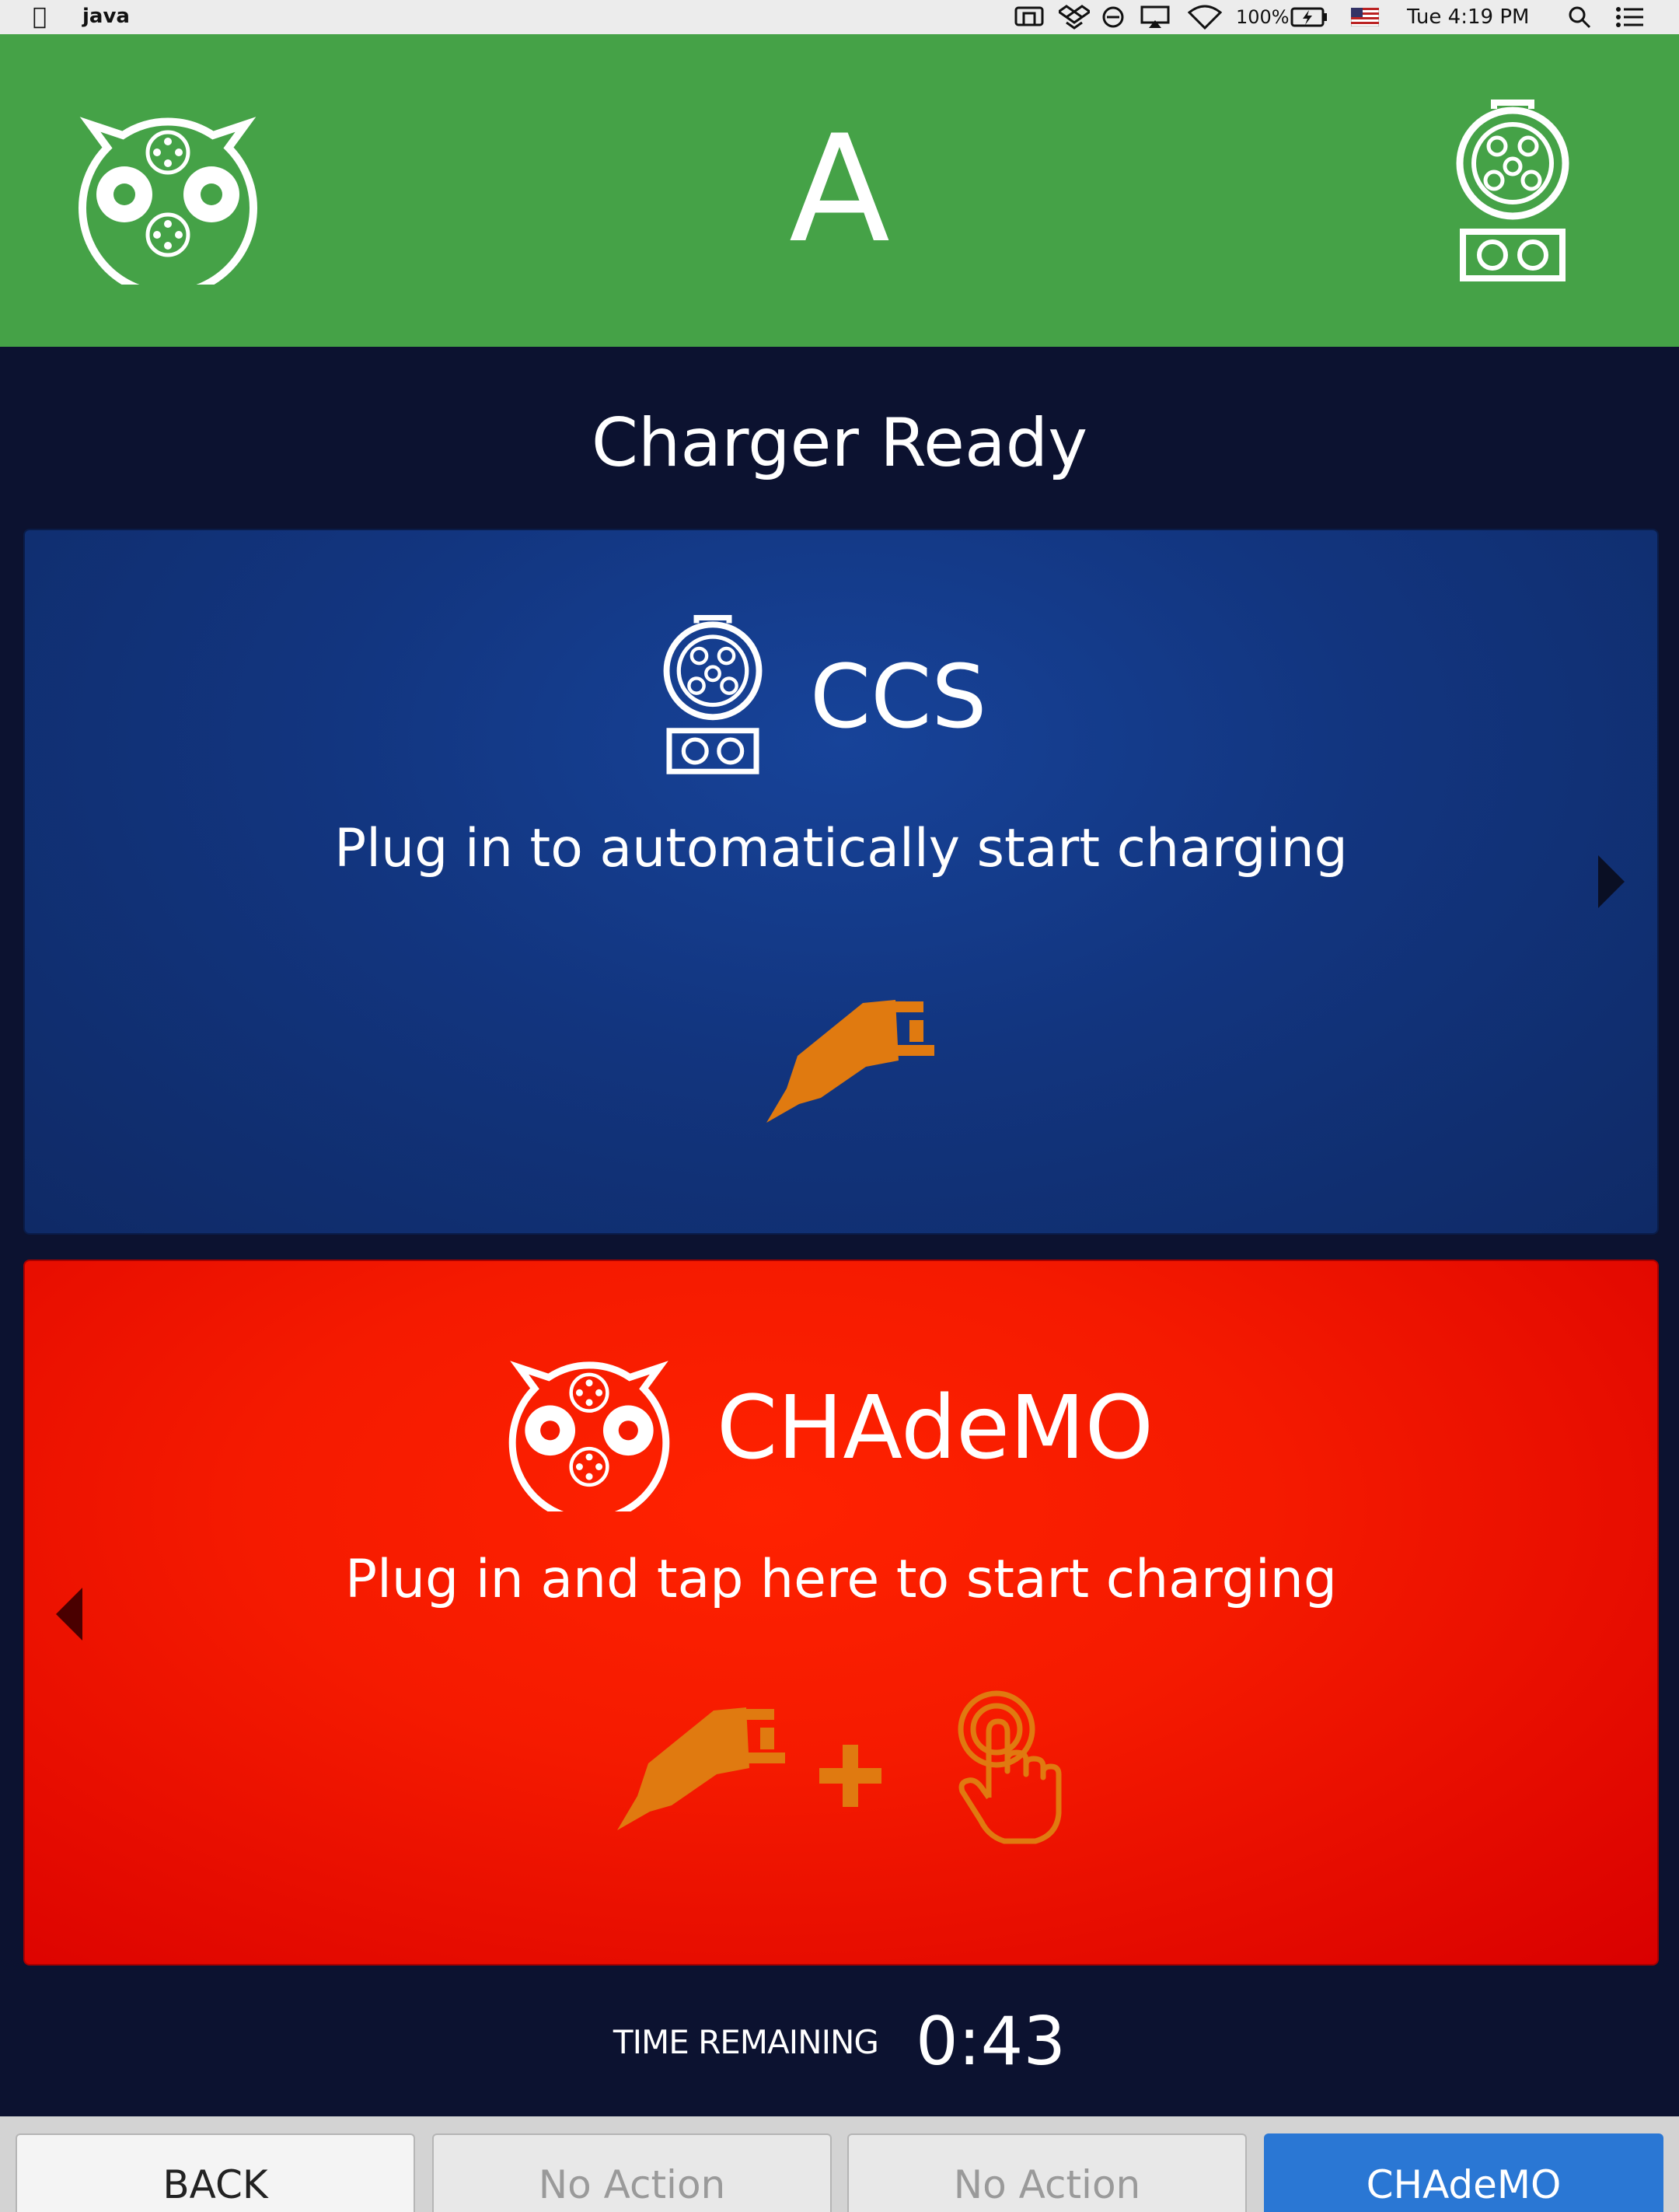  I want to click on chevron-right-icon, so click(1610, 884).